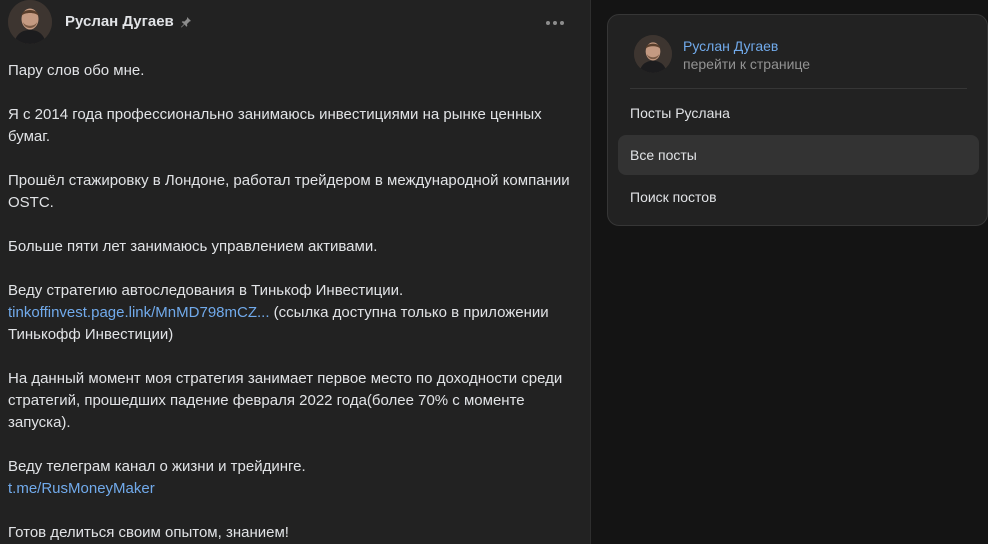 This screenshot has width=988, height=544. What do you see at coordinates (798, 88) in the screenshot?
I see `divider` at bounding box center [798, 88].